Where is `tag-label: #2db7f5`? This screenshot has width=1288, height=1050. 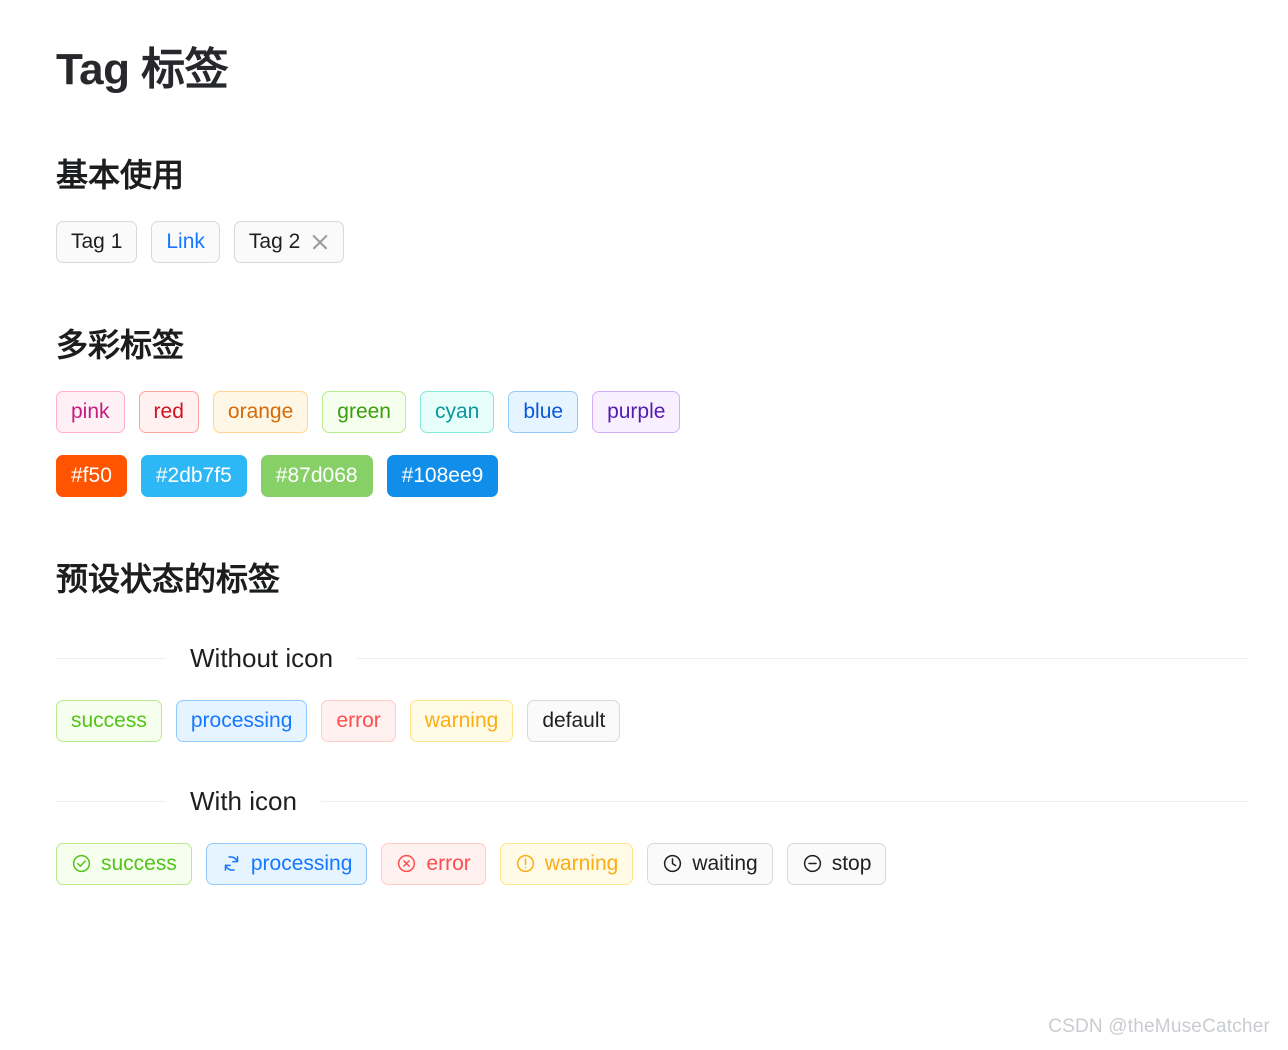
tag-label: #2db7f5 is located at coordinates (193, 476).